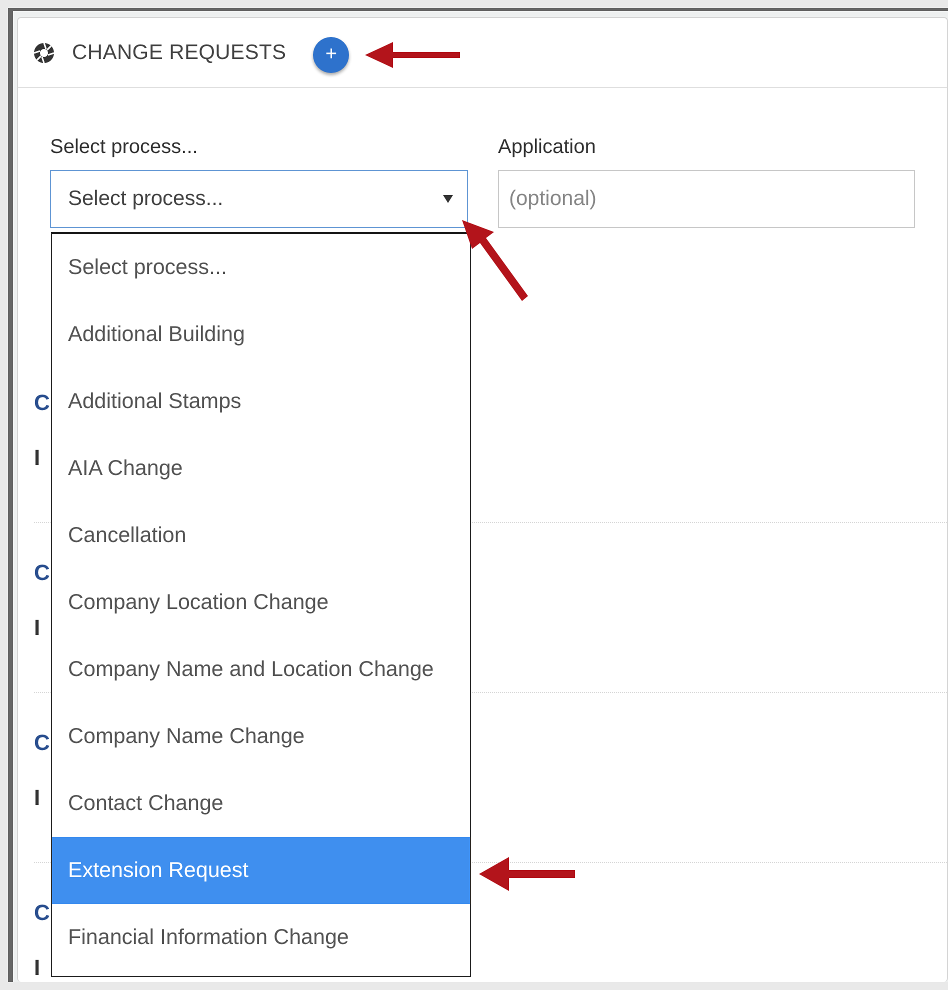 The height and width of the screenshot is (990, 948). What do you see at coordinates (261, 736) in the screenshot?
I see `dropdown-option: Company Name Change` at bounding box center [261, 736].